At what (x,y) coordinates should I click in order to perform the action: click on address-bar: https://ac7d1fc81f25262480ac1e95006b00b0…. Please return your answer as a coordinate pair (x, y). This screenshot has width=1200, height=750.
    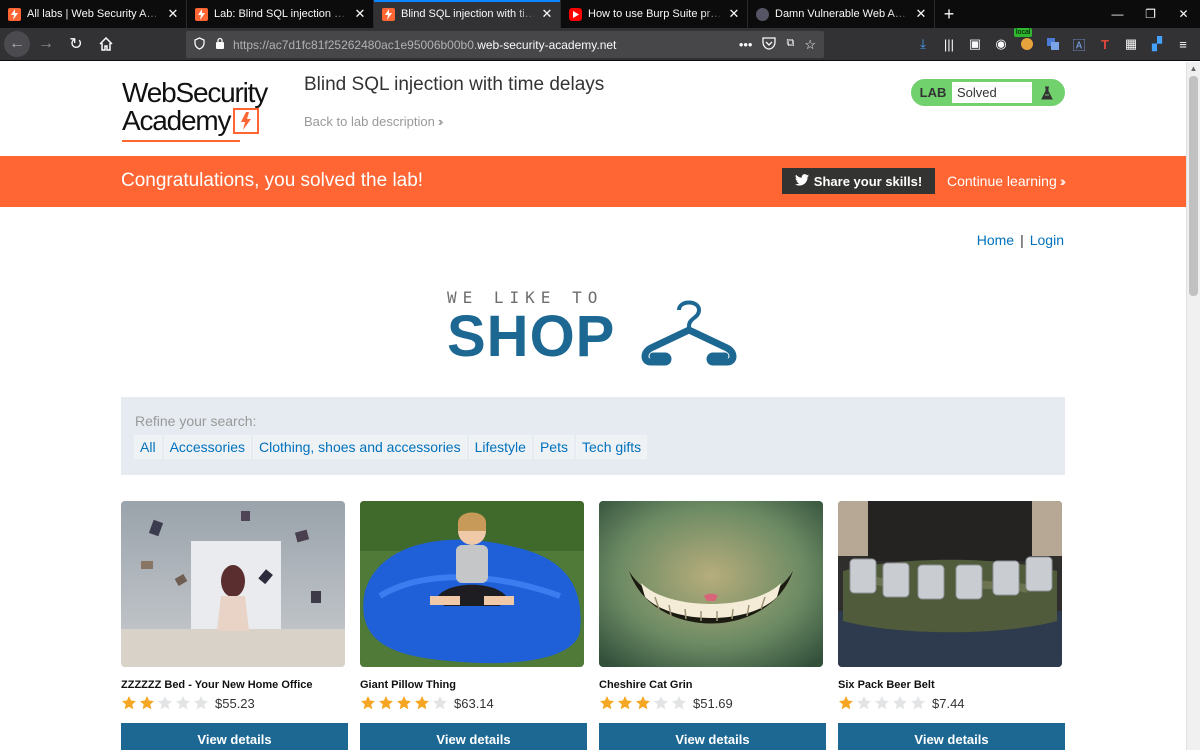
    Looking at the image, I should click on (505, 44).